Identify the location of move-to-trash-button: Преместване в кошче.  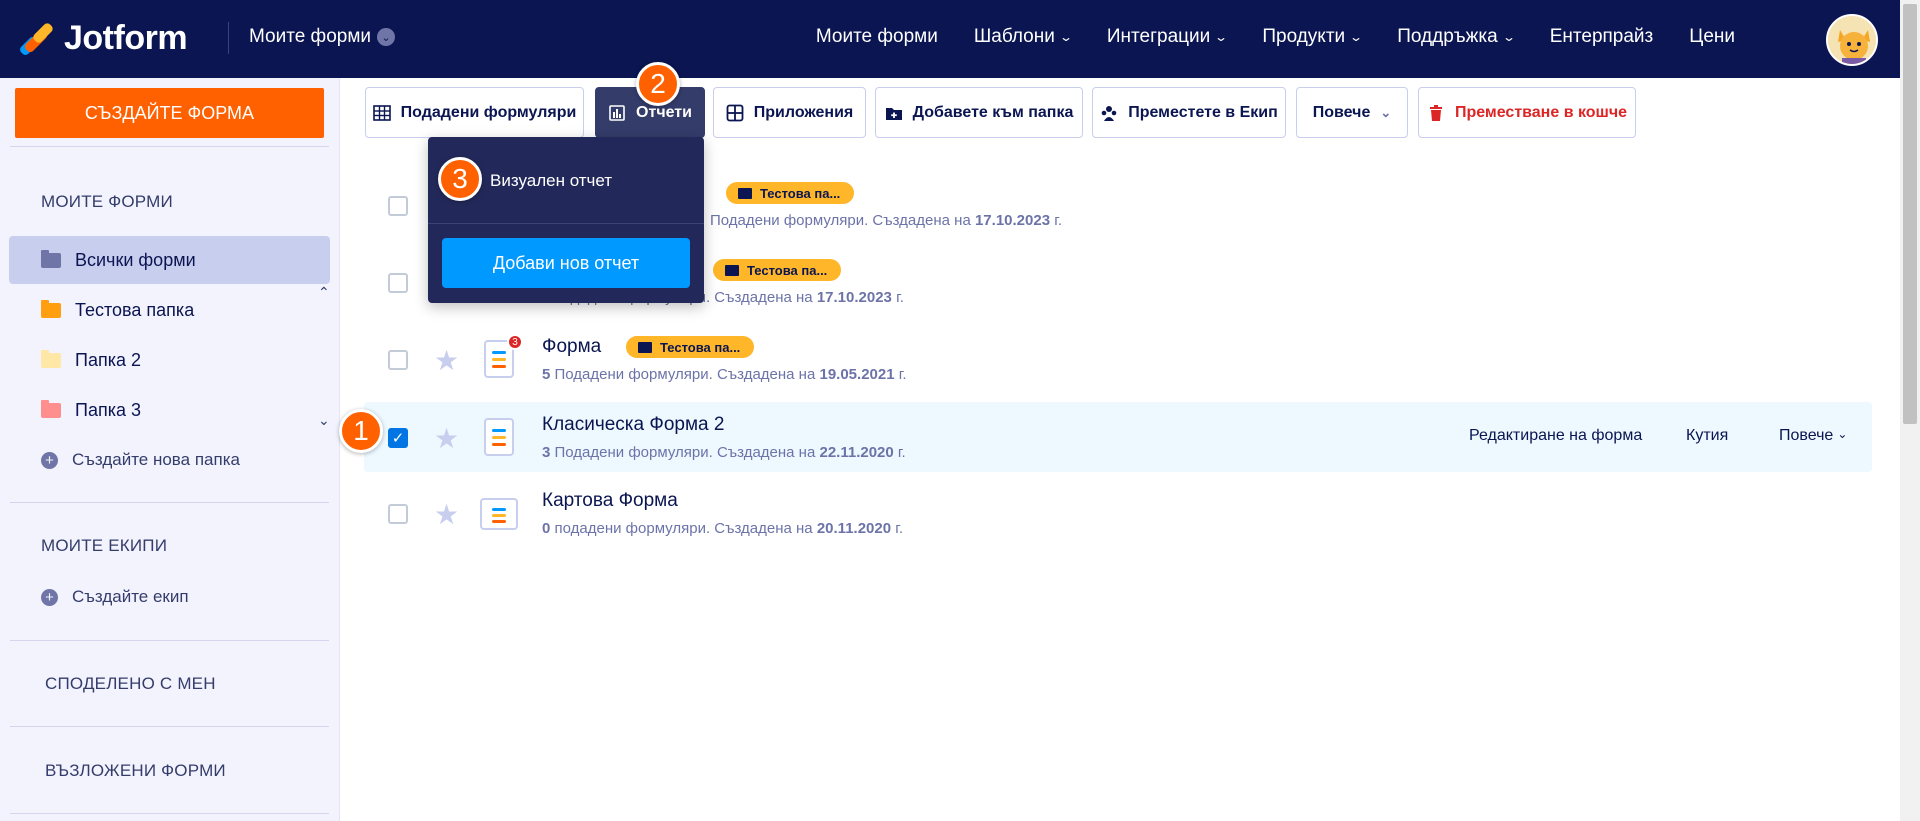
(1527, 112).